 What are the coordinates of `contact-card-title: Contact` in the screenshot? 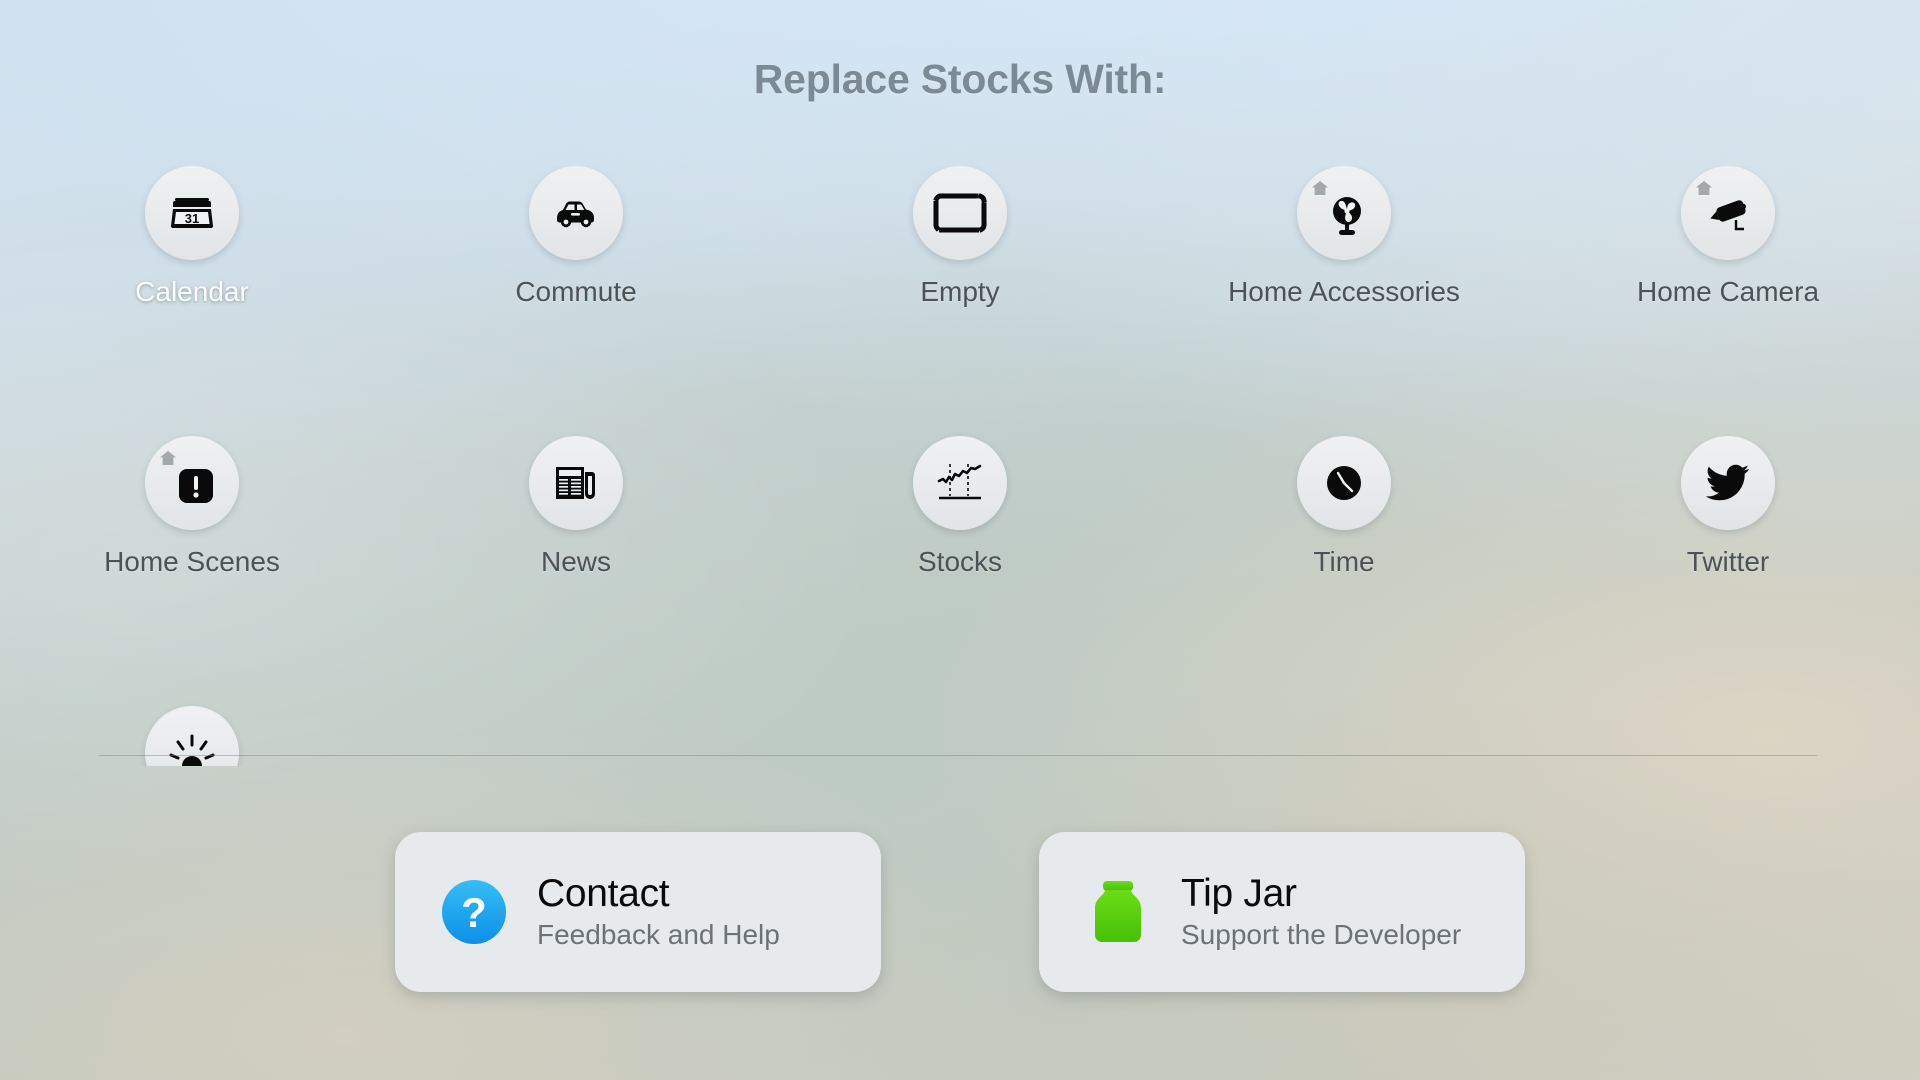 It's located at (603, 893).